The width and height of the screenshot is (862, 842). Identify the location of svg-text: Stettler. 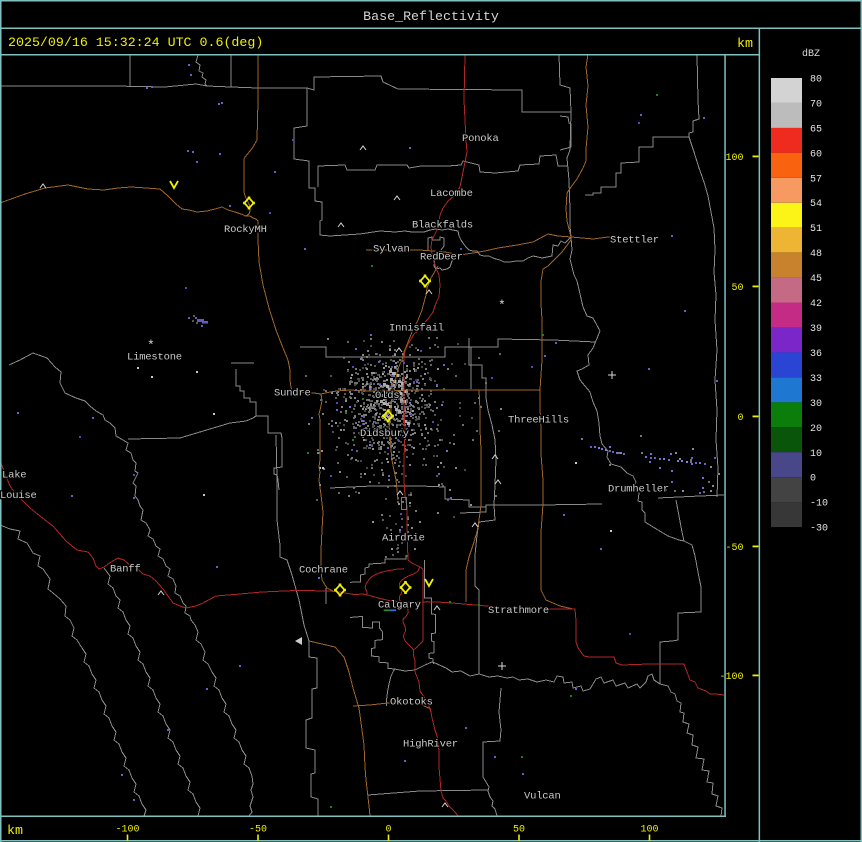
(634, 241).